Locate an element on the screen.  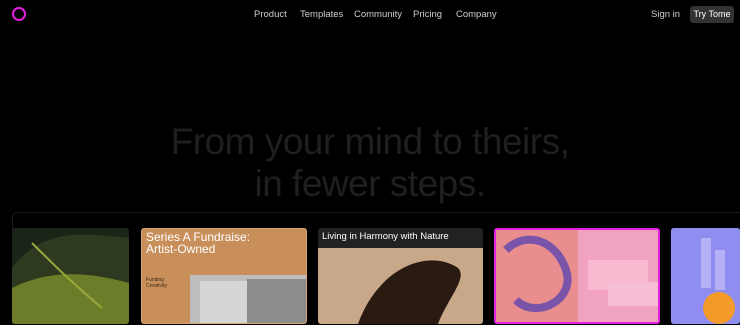
sign-in-link: Sign in is located at coordinates (665, 14).